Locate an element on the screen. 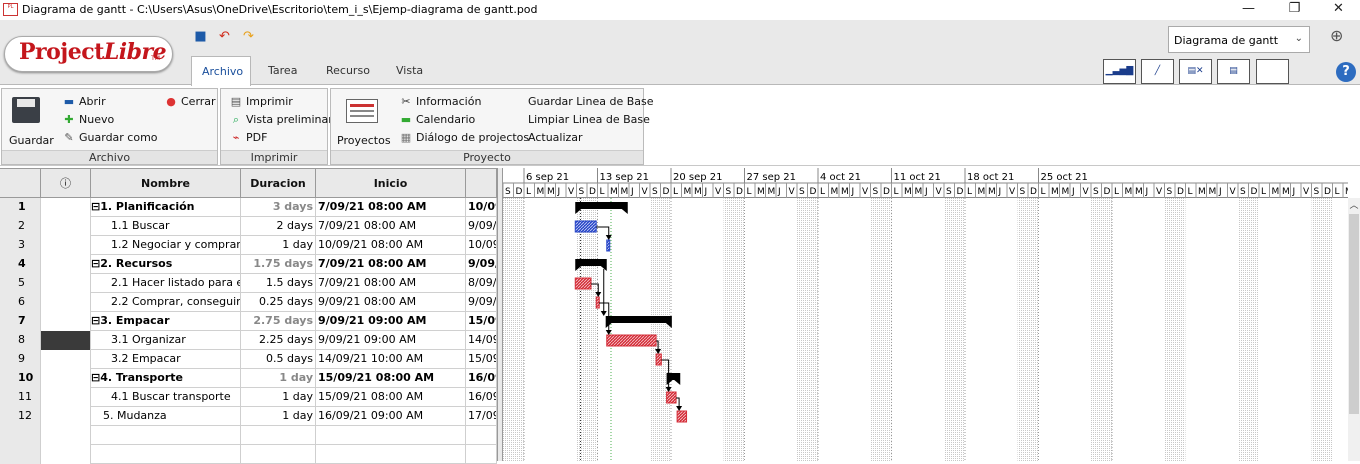  save-icon: ■ is located at coordinates (200, 36).